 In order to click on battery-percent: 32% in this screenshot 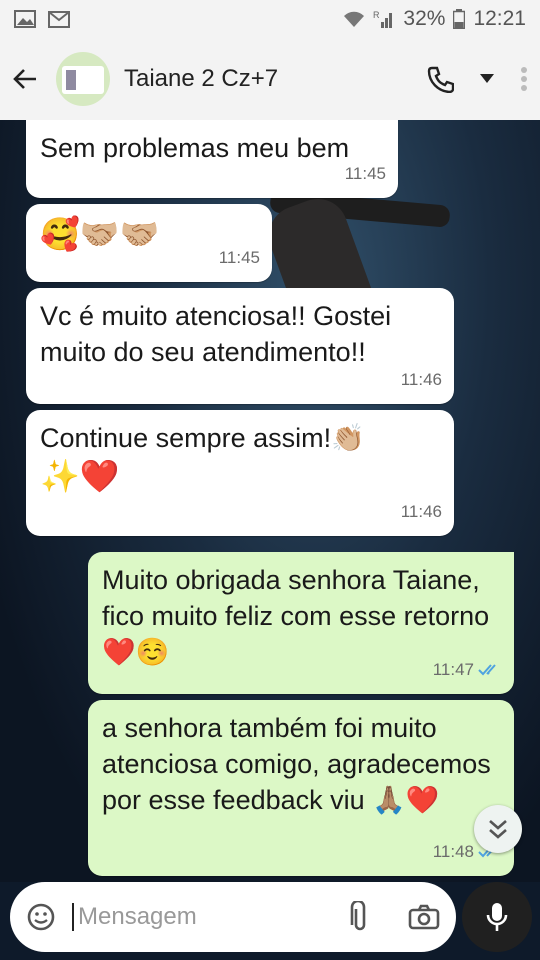, I will do `click(424, 18)`.